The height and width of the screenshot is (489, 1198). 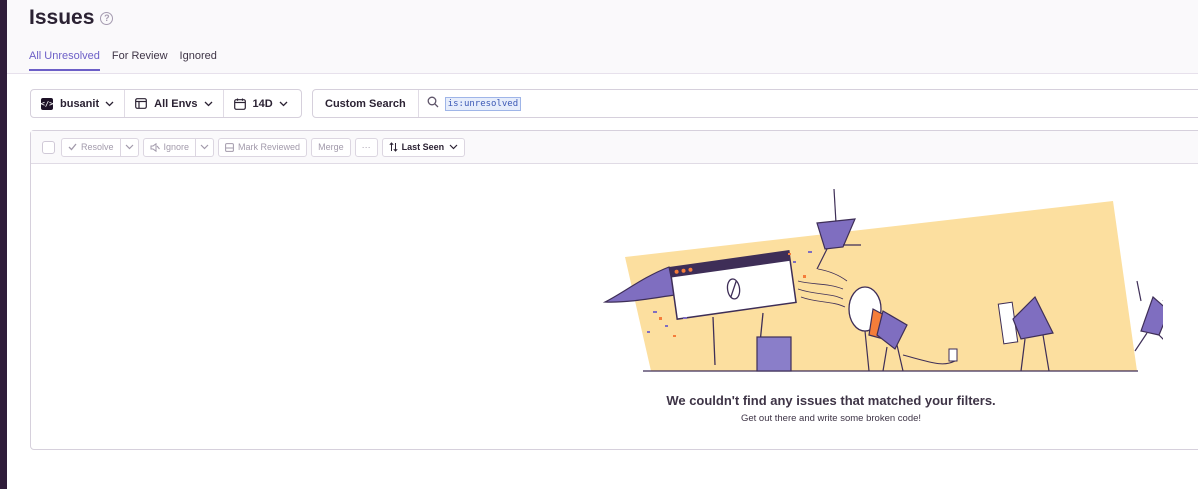 I want to click on select-all-checkbox, so click(x=48, y=147).